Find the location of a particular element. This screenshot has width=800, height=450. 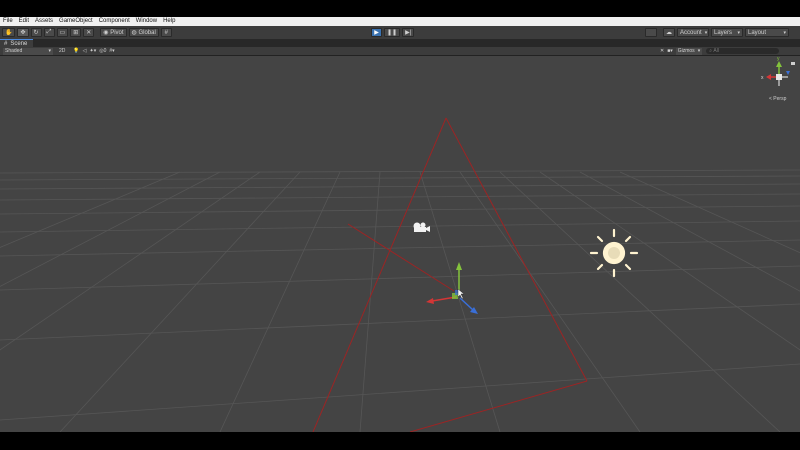

2d-label: 2D is located at coordinates (62, 51).